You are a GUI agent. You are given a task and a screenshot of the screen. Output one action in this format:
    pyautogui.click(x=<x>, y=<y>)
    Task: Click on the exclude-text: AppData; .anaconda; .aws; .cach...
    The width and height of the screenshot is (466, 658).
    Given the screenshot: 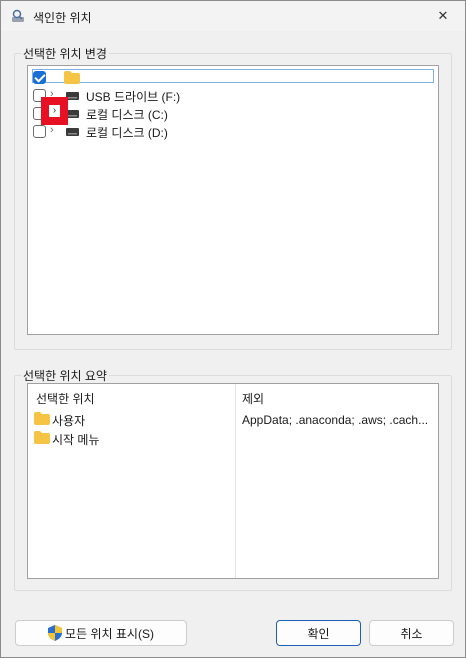 What is the action you would take?
    pyautogui.click(x=335, y=420)
    